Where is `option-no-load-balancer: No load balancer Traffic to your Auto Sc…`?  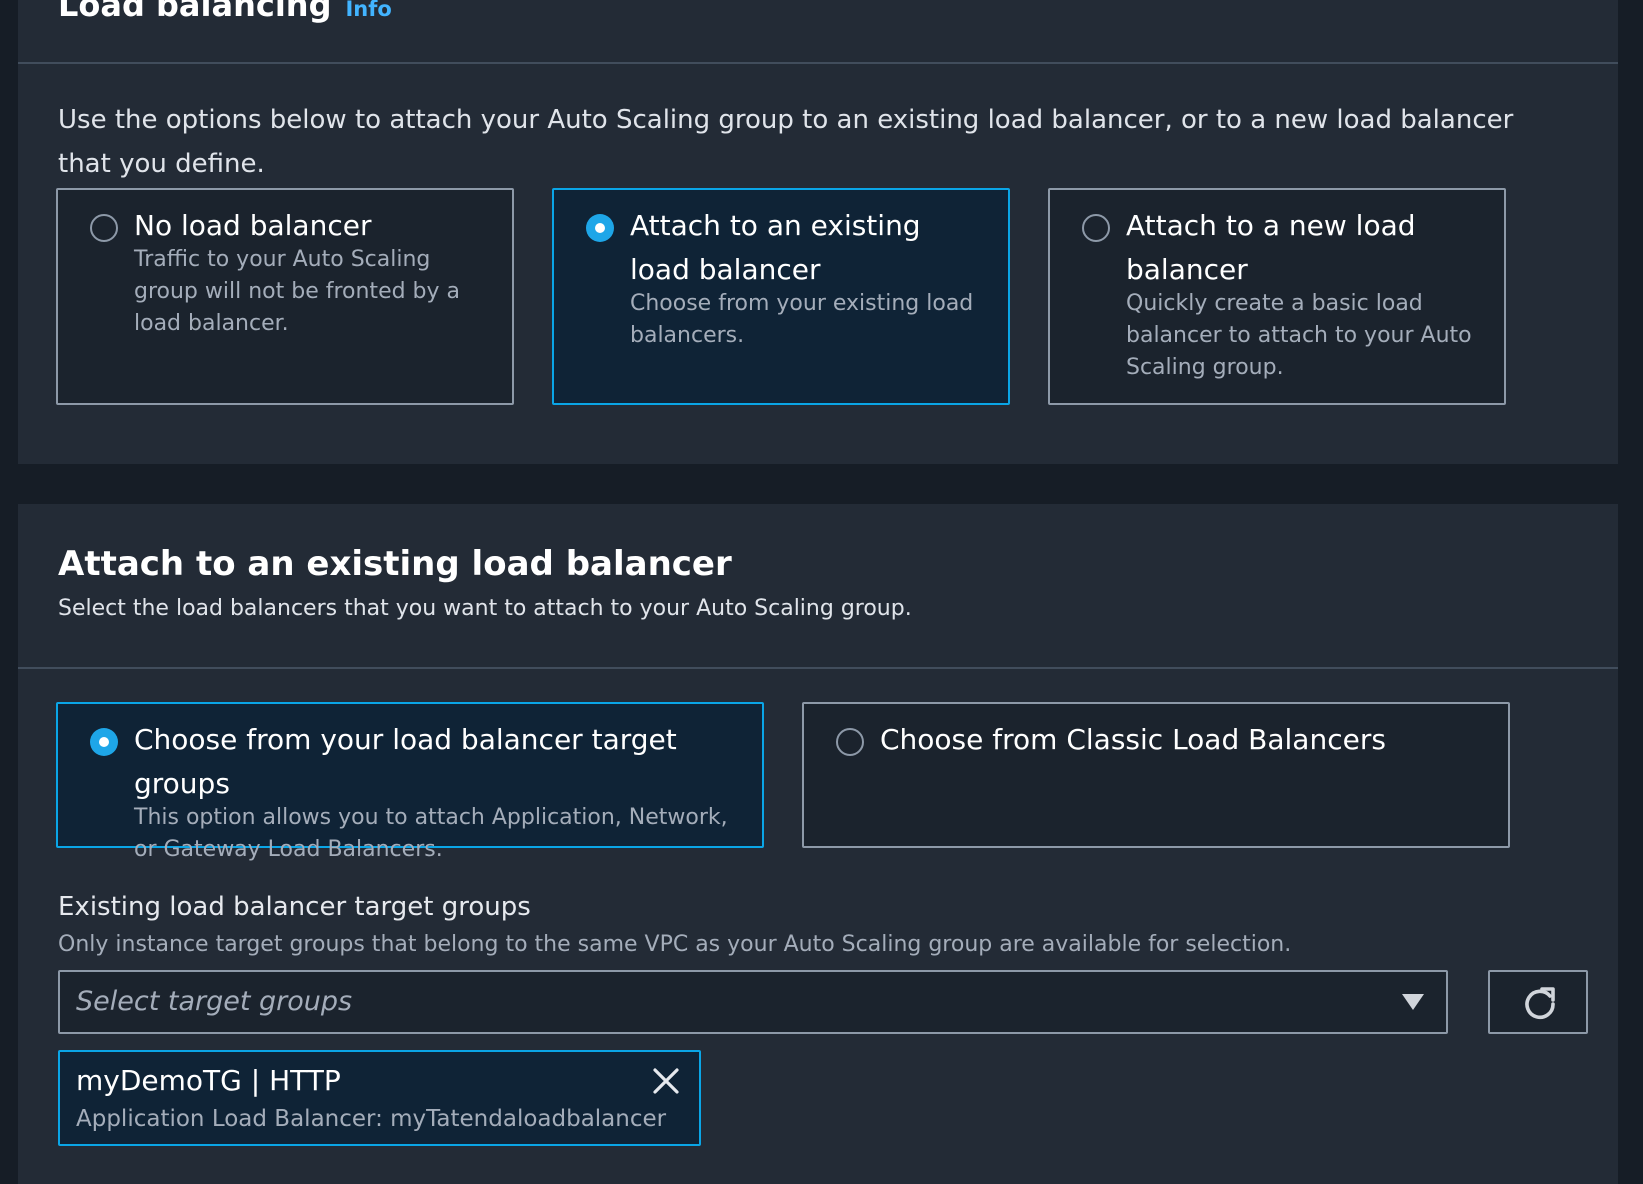 option-no-load-balancer: No load balancer Traffic to your Auto Sc… is located at coordinates (285, 296).